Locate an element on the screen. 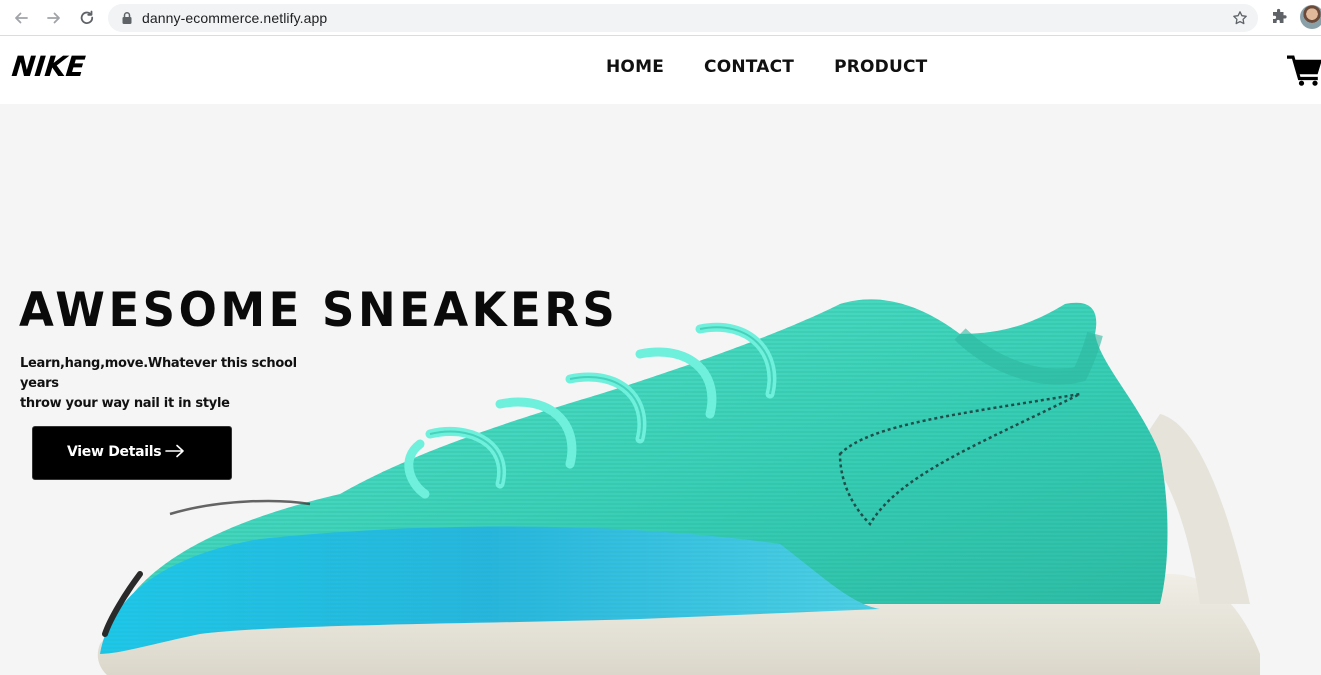  nav-contact: CONTACT is located at coordinates (749, 67).